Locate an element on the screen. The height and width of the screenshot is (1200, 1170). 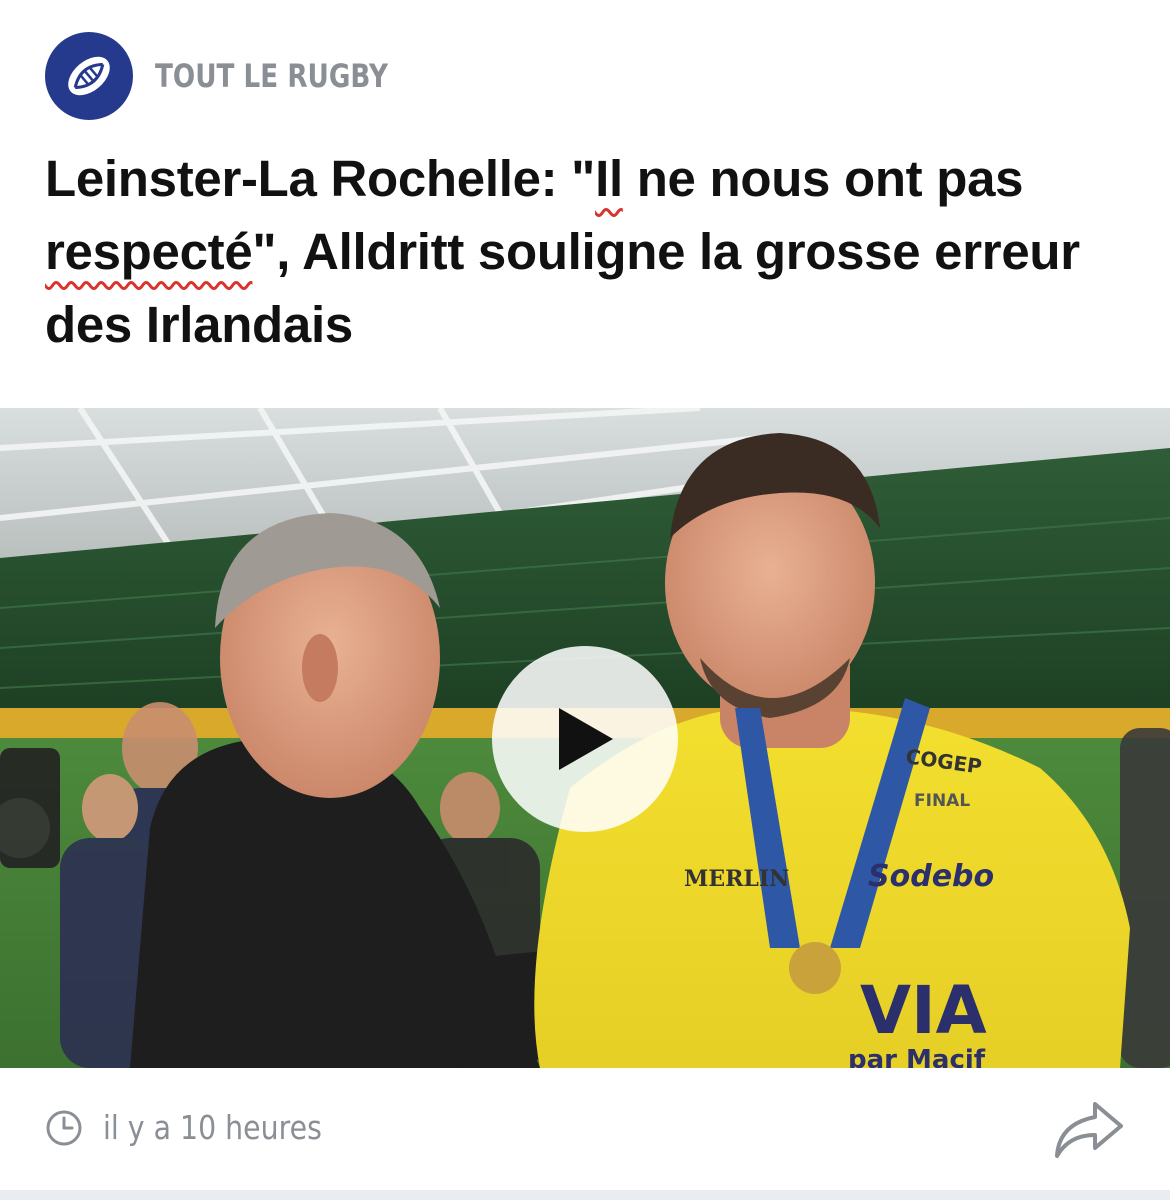
rugby-ball-icon is located at coordinates (89, 76).